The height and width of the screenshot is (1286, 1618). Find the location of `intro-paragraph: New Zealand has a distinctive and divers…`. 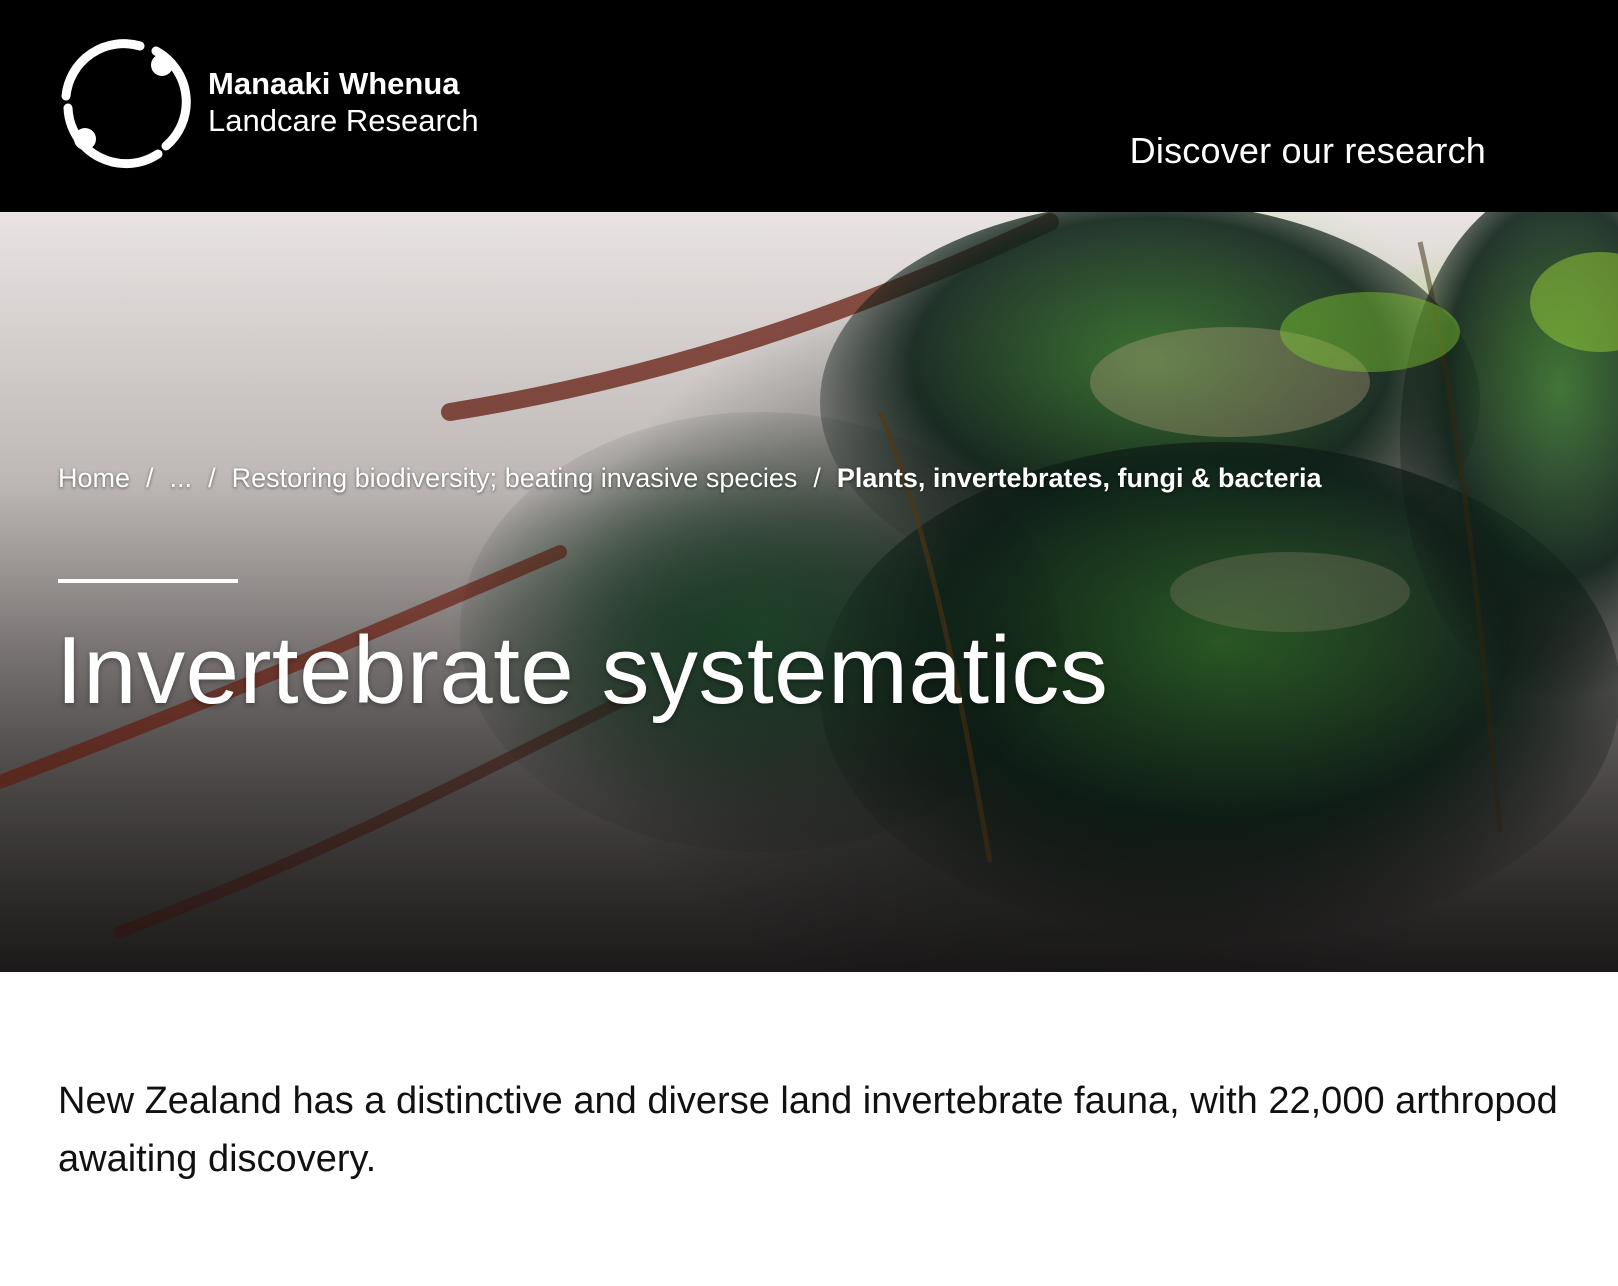

intro-paragraph: New Zealand has a distinctive and divers… is located at coordinates (808, 1130).